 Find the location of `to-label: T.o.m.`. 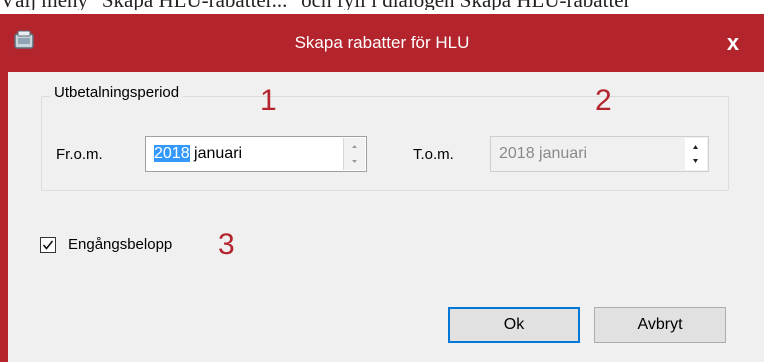

to-label: T.o.m. is located at coordinates (433, 154).